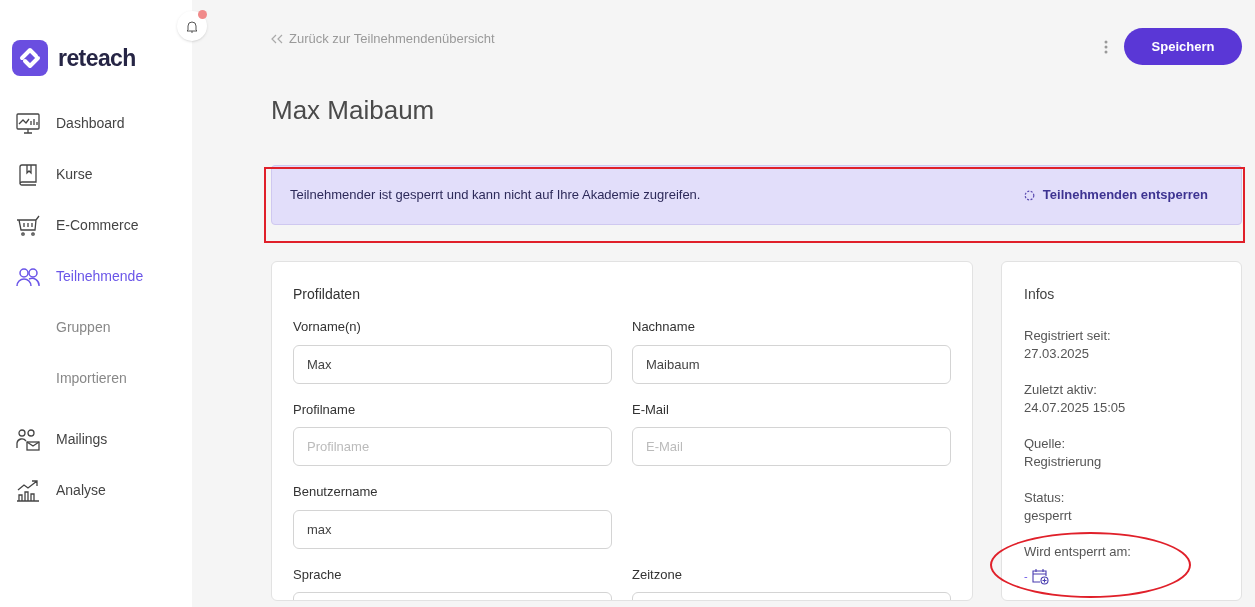 This screenshot has width=1255, height=607. I want to click on field-label: Zeitzone, so click(657, 574).